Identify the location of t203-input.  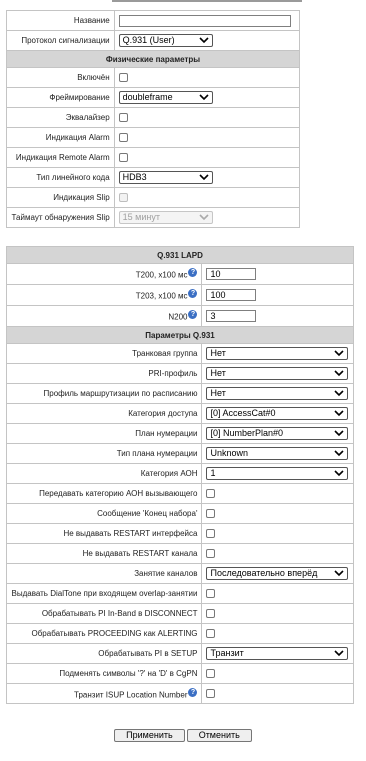
(231, 295).